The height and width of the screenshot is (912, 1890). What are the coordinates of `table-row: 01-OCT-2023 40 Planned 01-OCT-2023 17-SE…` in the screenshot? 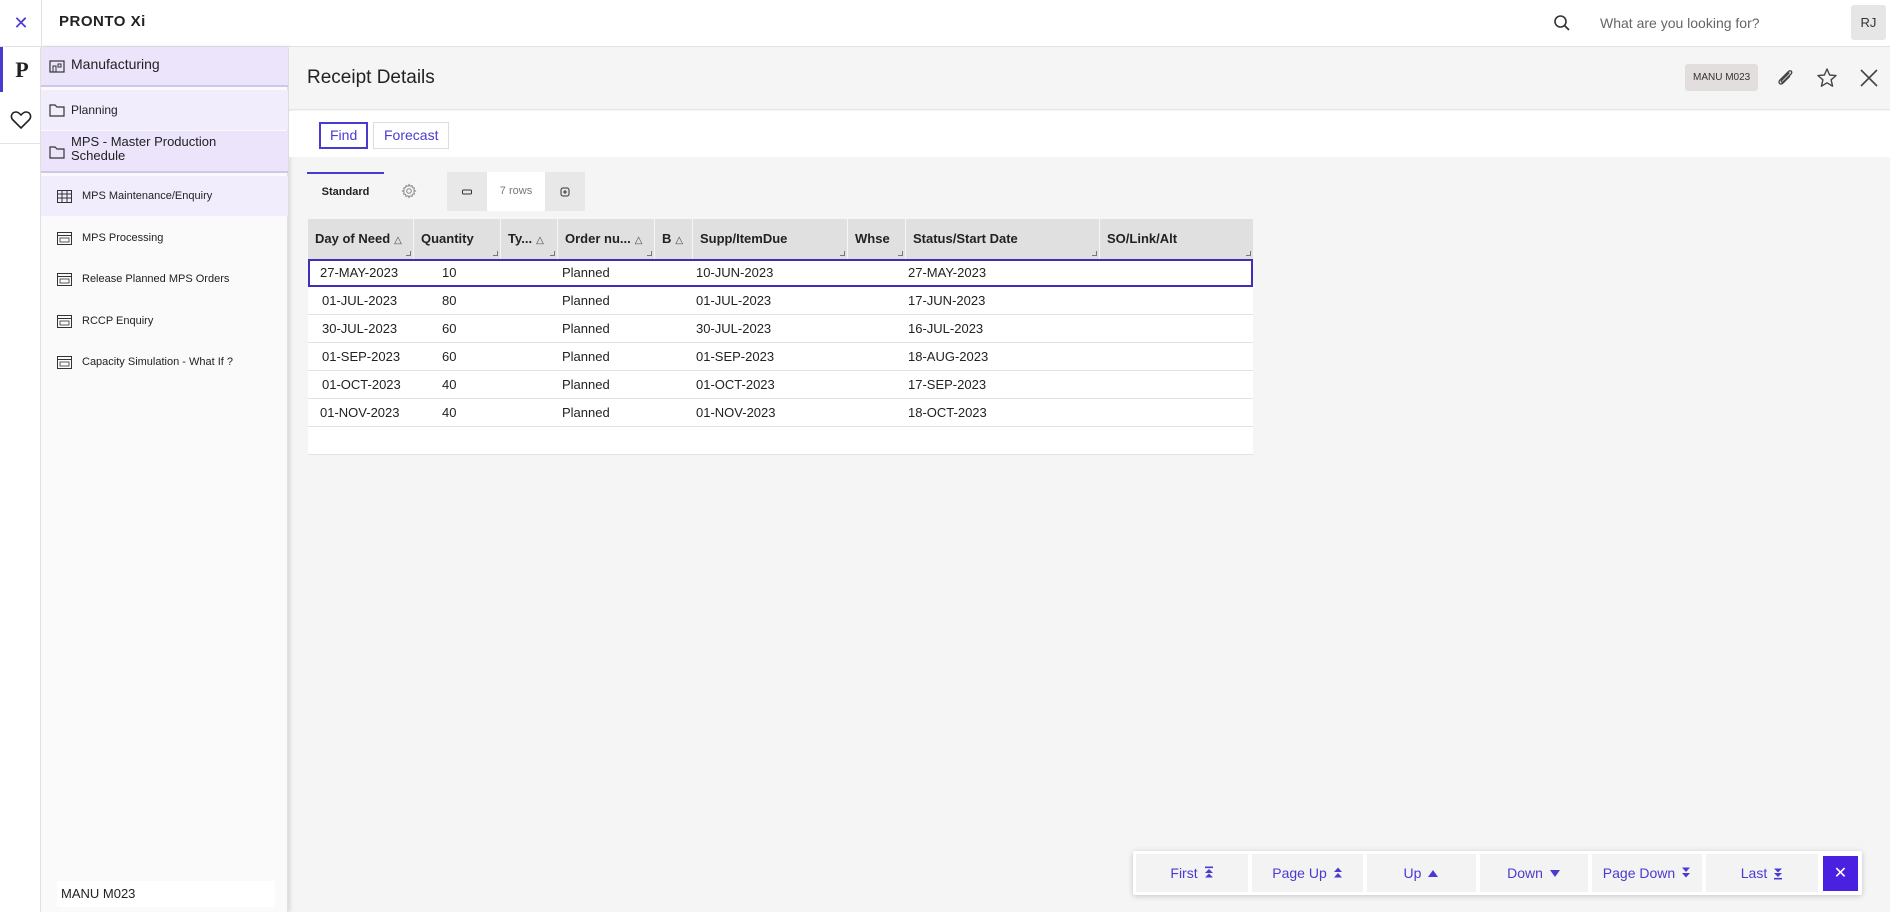 It's located at (780, 385).